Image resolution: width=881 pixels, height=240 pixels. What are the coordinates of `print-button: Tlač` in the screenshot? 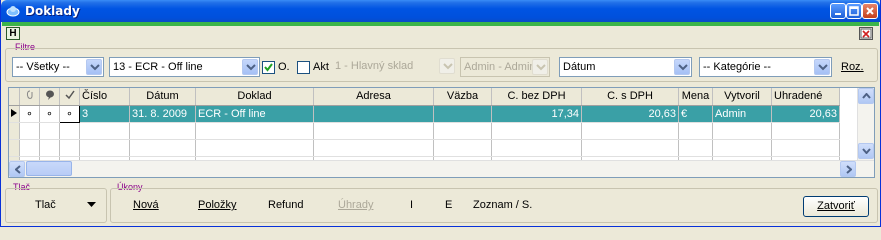 It's located at (45, 205).